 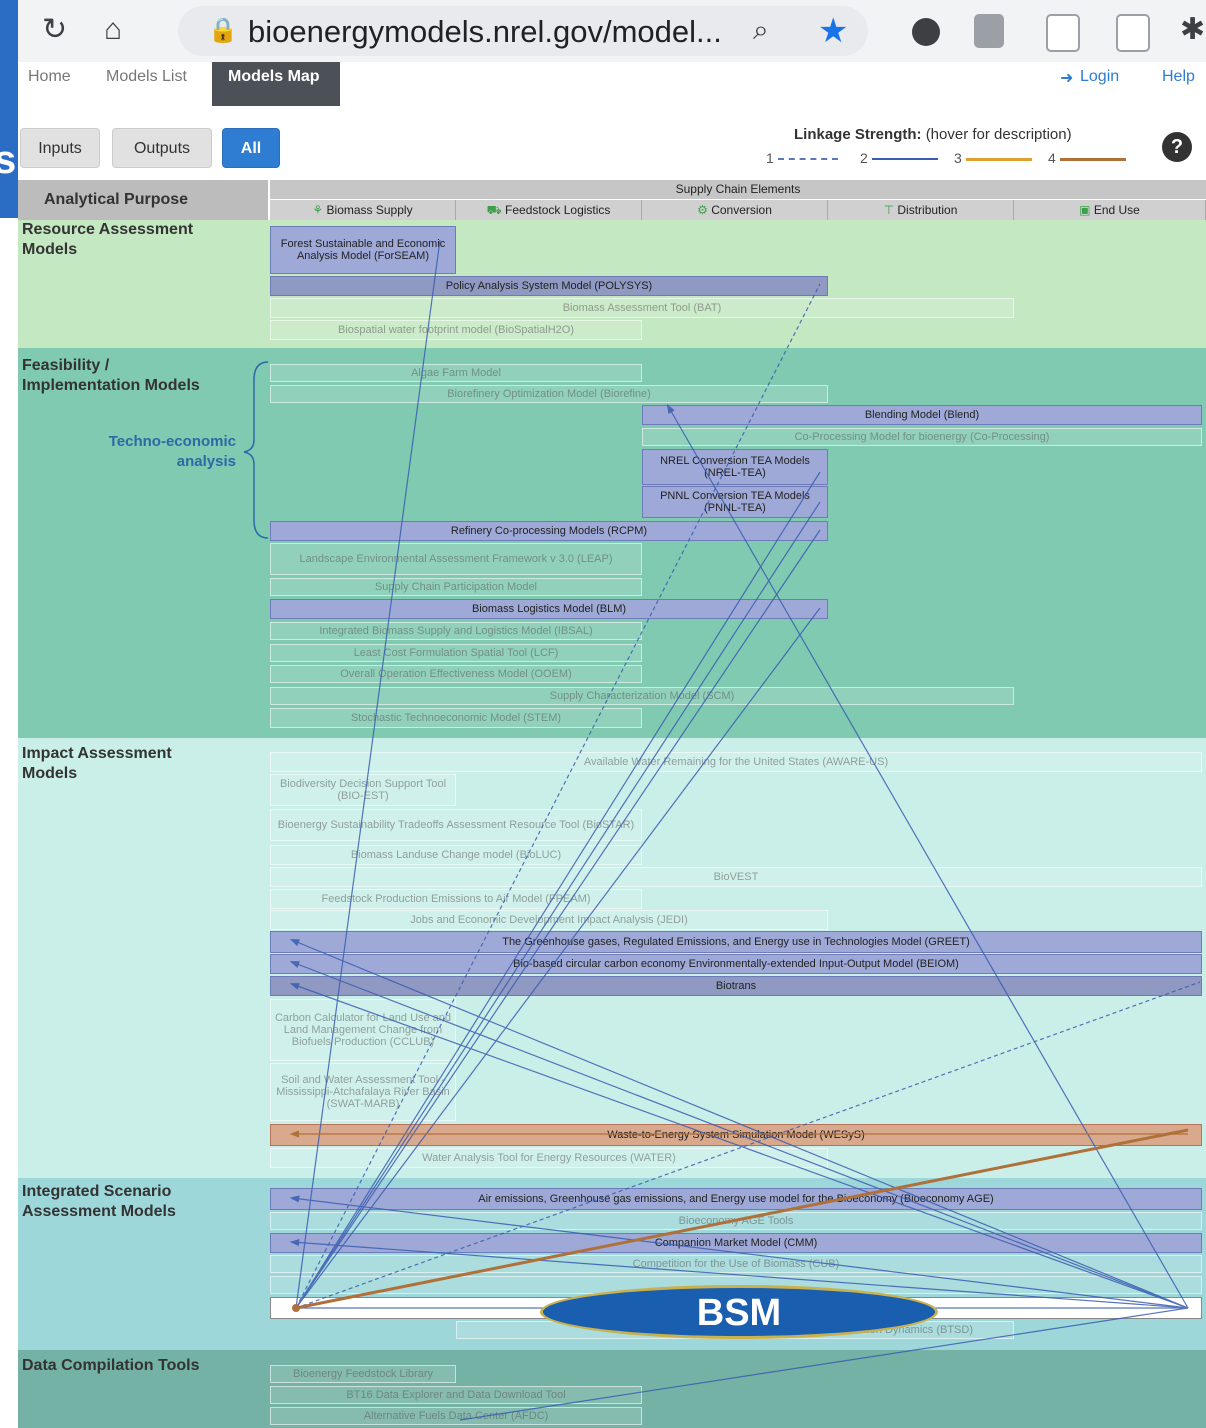 I want to click on column-distribution: ⊤ Distribution, so click(x=921, y=210).